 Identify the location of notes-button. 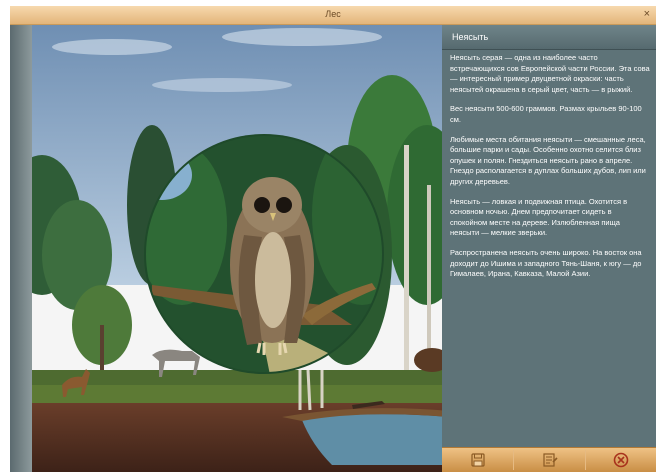
(549, 460).